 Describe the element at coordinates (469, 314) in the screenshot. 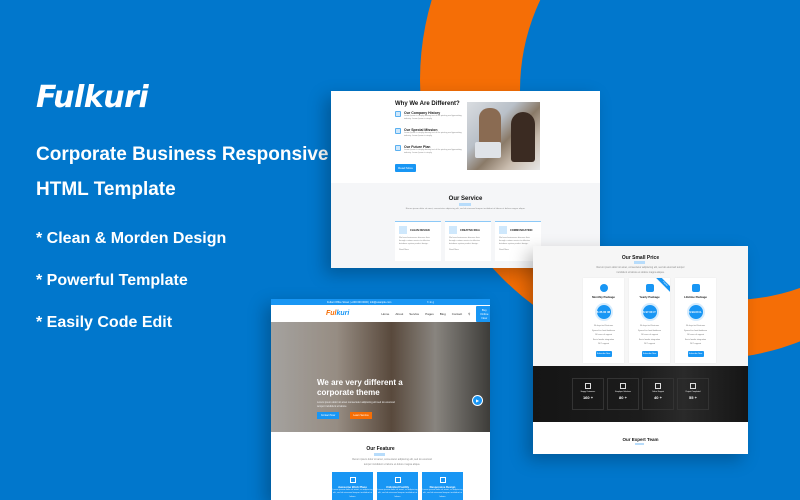

I see `search-icon: ⚲` at that location.